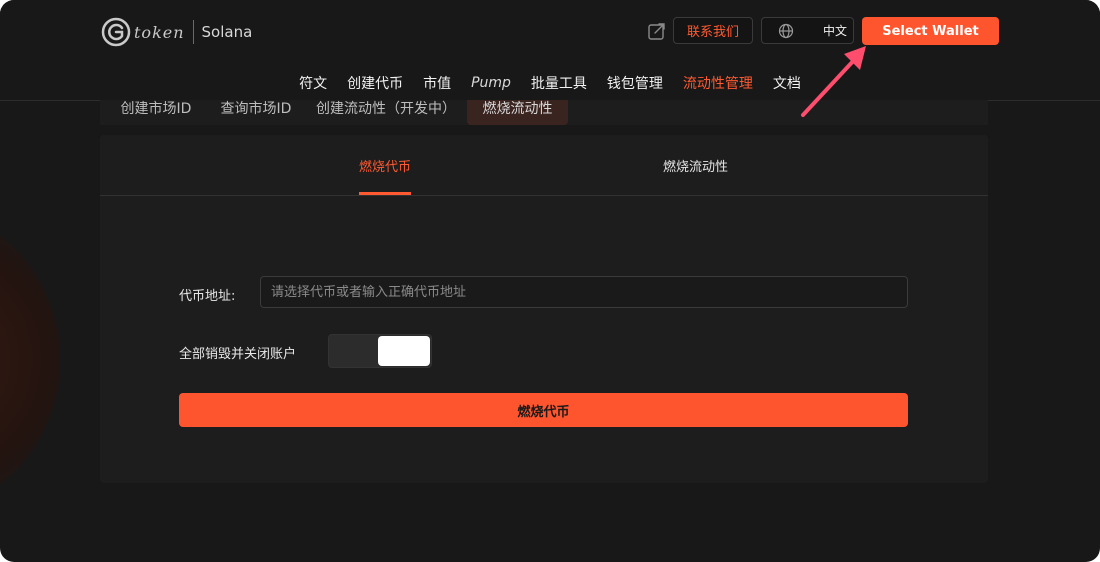 This screenshot has width=1100, height=562. I want to click on logo-divider, so click(193, 32).